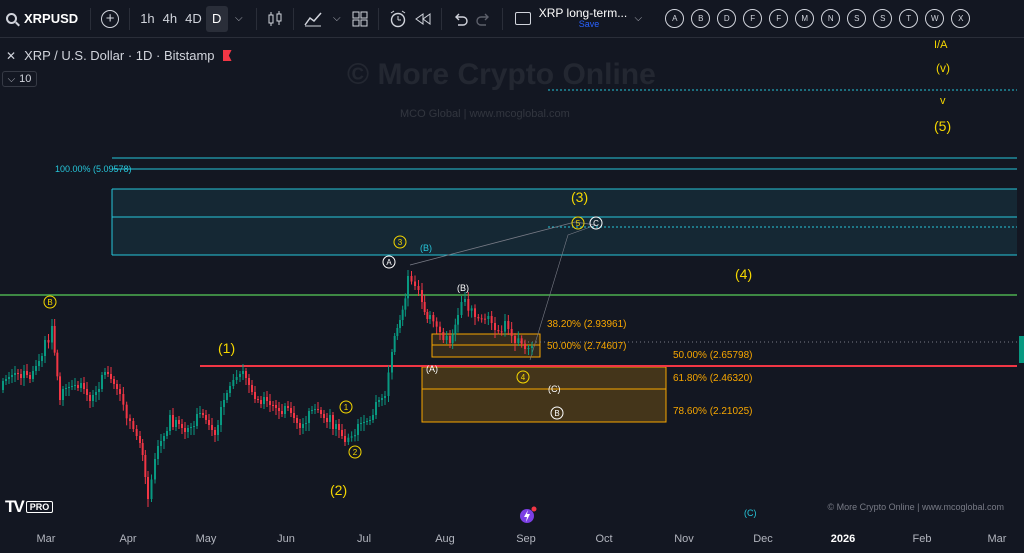 The image size is (1024, 553). I want to click on interval-1h: 1h, so click(147, 19).